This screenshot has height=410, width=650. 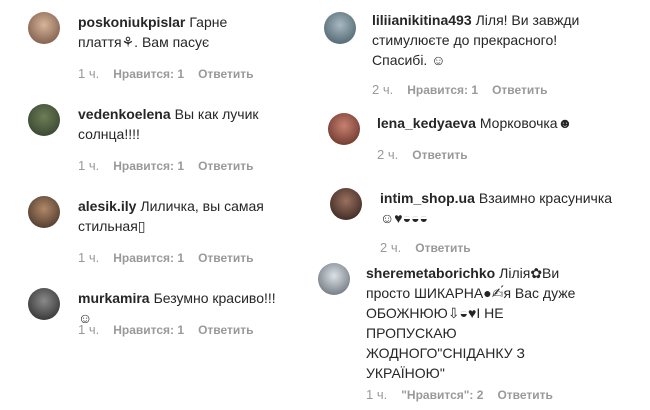 I want to click on comment-meta: 2 ч. Нравится: 1 Ответить, so click(x=467, y=89).